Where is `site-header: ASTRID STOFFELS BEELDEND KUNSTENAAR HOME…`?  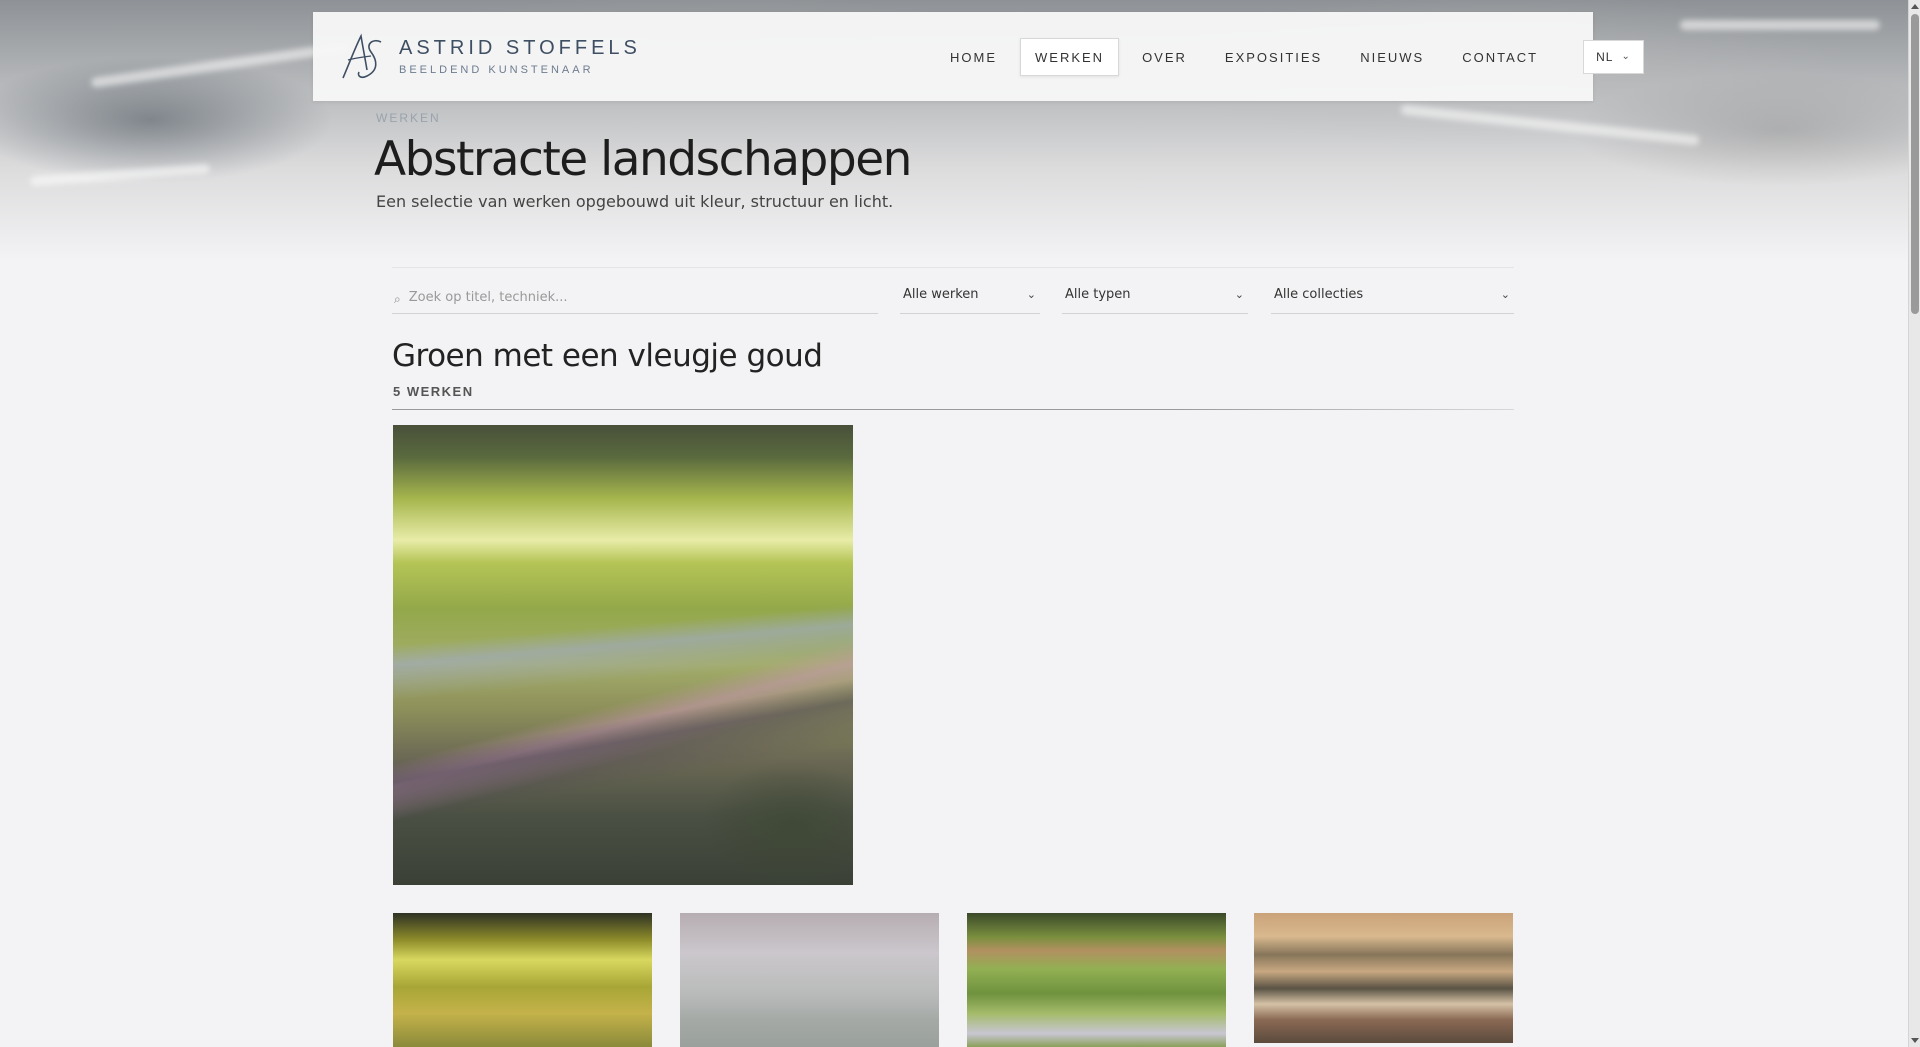 site-header: ASTRID STOFFELS BEELDEND KUNSTENAAR HOME… is located at coordinates (978, 56).